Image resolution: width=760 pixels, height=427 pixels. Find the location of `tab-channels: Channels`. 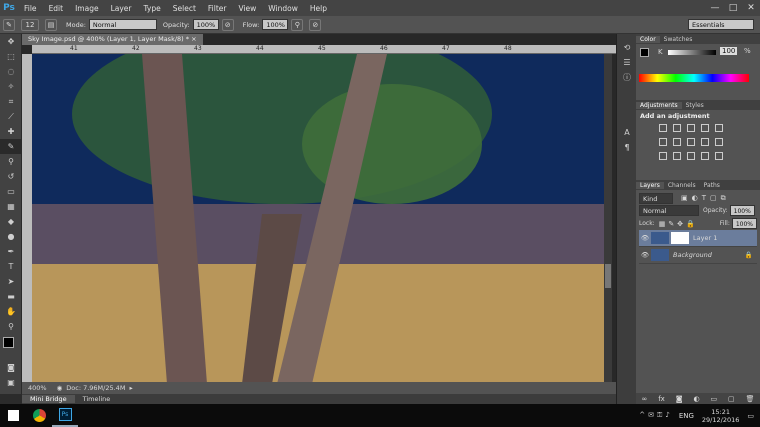

tab-channels: Channels is located at coordinates (682, 185).